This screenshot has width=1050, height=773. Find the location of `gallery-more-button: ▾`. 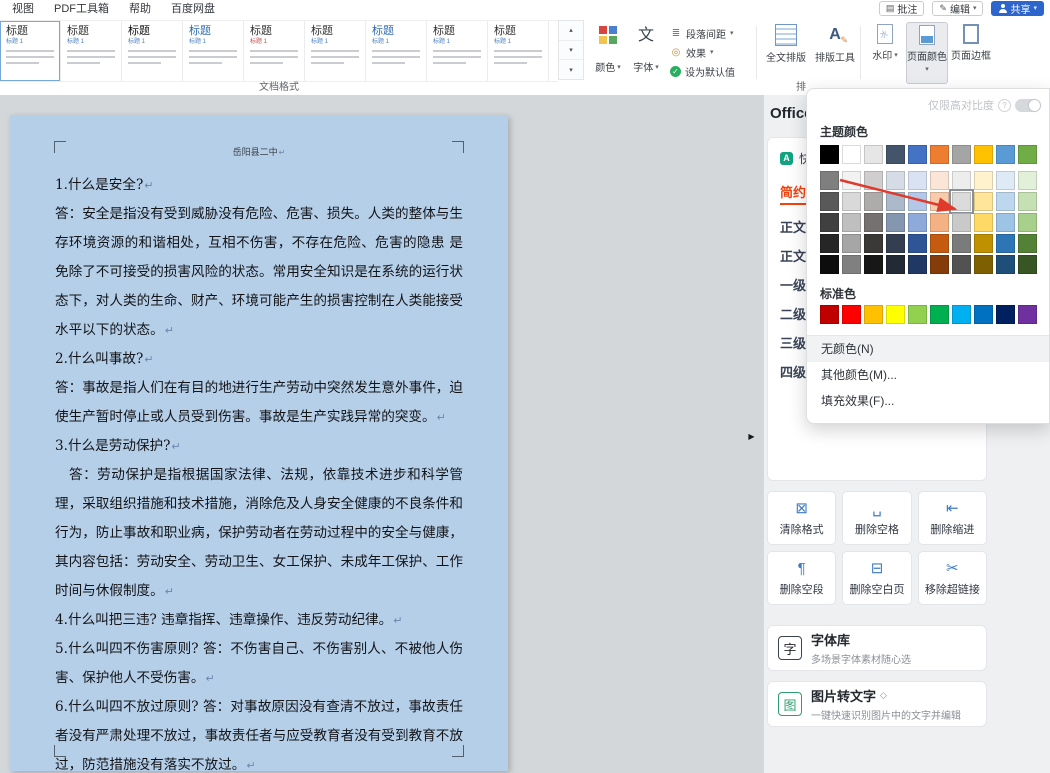

gallery-more-button: ▾ is located at coordinates (571, 69).